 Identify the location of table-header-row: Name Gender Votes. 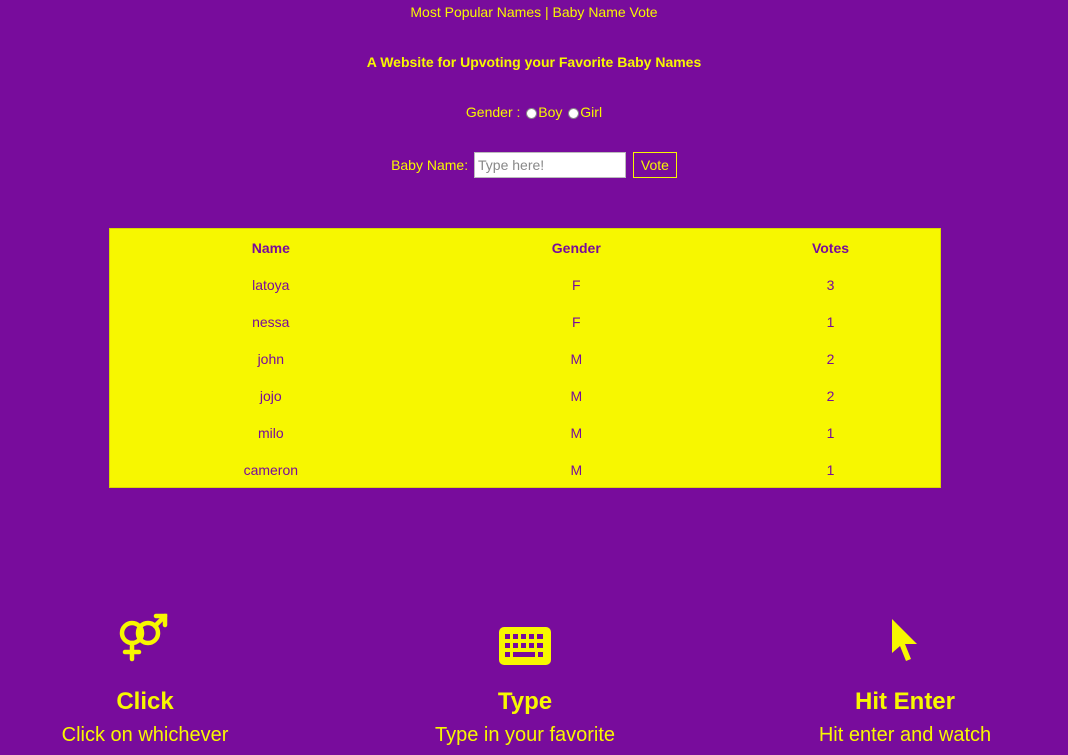
(525, 247).